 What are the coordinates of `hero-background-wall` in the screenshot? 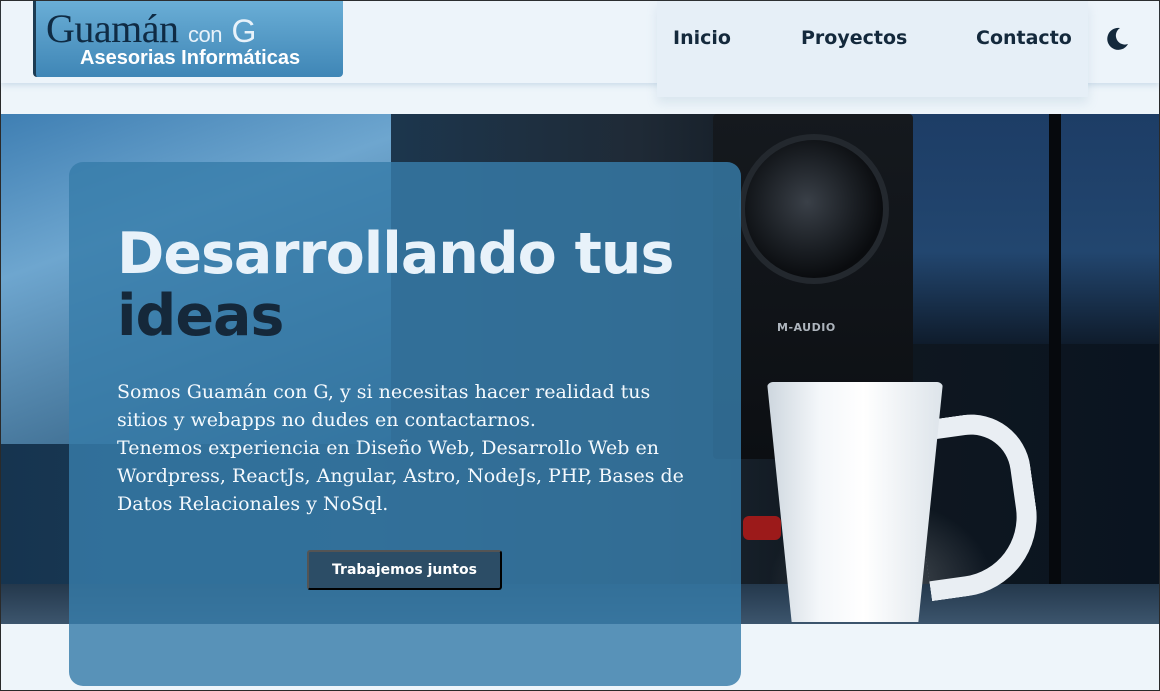 It's located at (1032, 229).